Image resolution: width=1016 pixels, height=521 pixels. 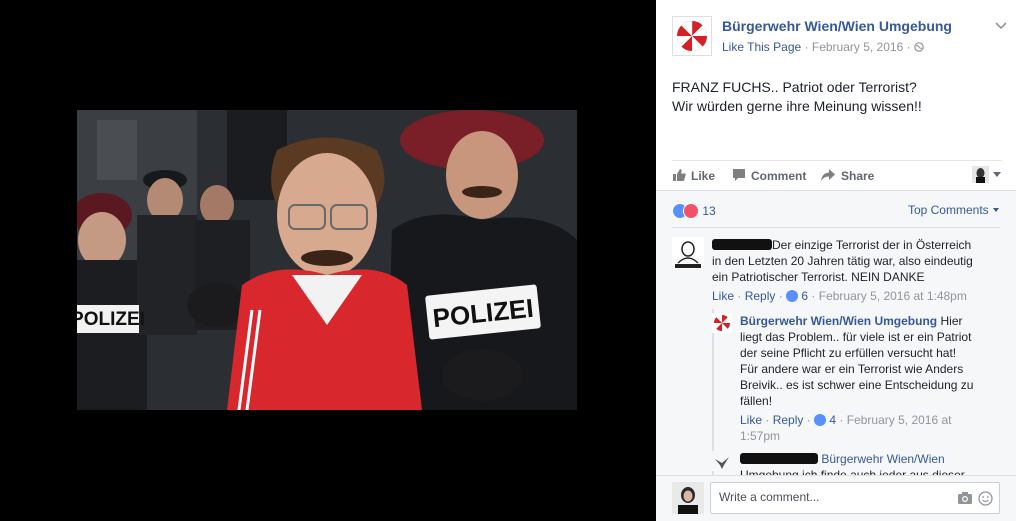 What do you see at coordinates (779, 176) in the screenshot?
I see `comment-label: Comment` at bounding box center [779, 176].